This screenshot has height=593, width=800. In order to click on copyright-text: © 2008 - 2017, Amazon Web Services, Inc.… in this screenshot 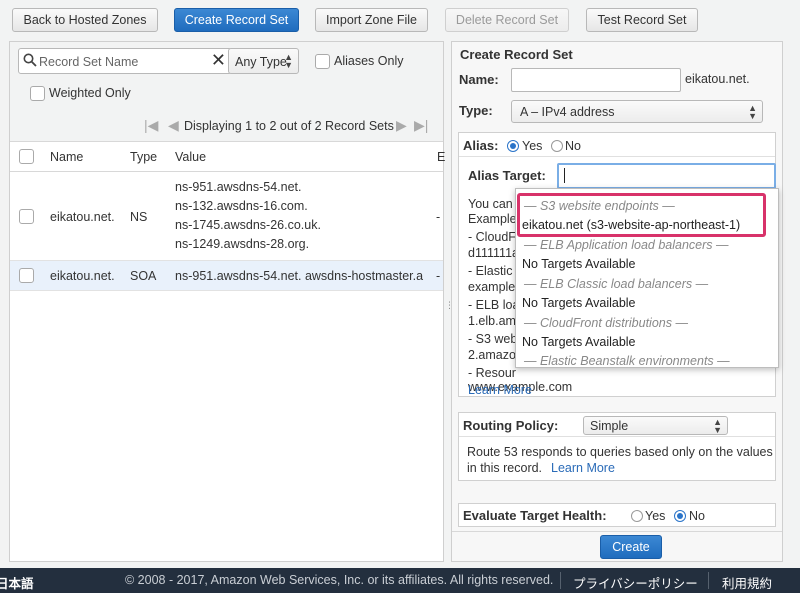, I will do `click(339, 580)`.